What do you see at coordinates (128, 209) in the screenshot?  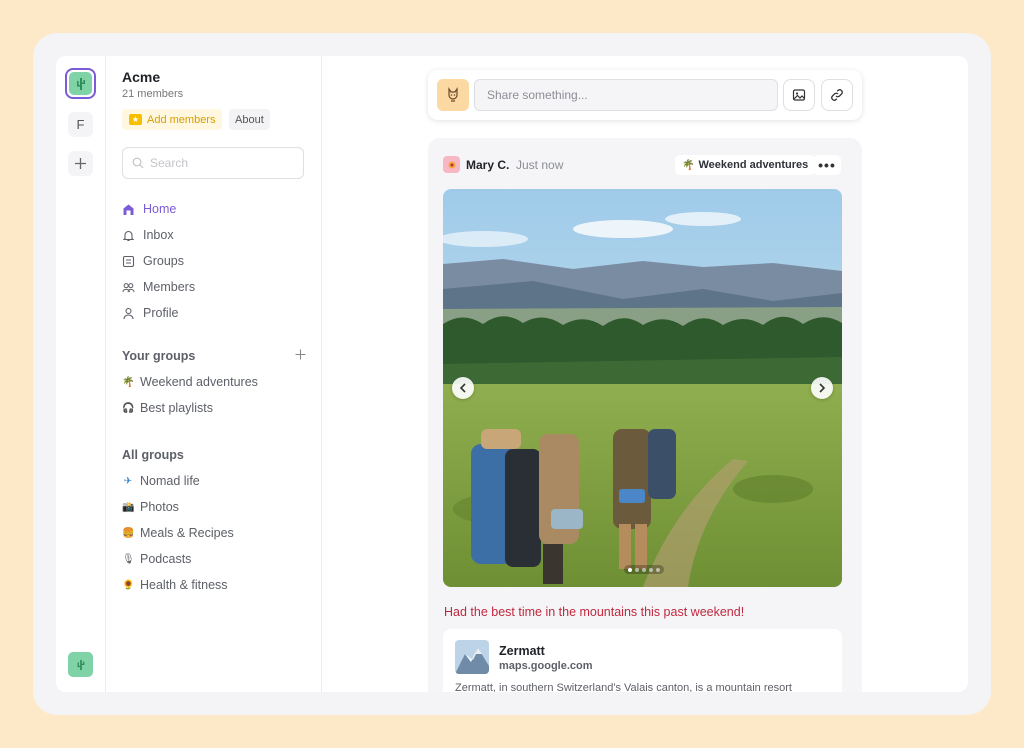 I see `home-icon` at bounding box center [128, 209].